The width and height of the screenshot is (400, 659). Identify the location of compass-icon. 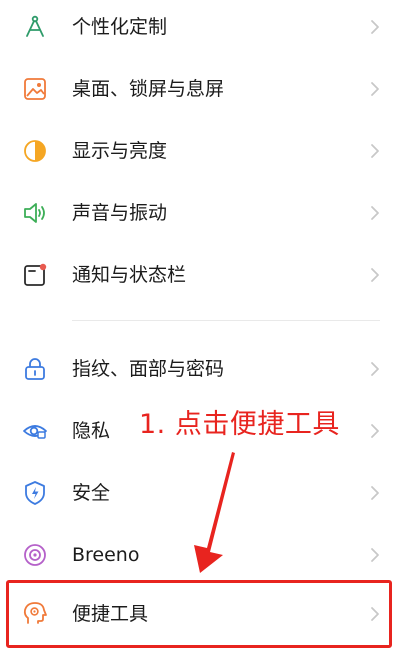
(35, 26).